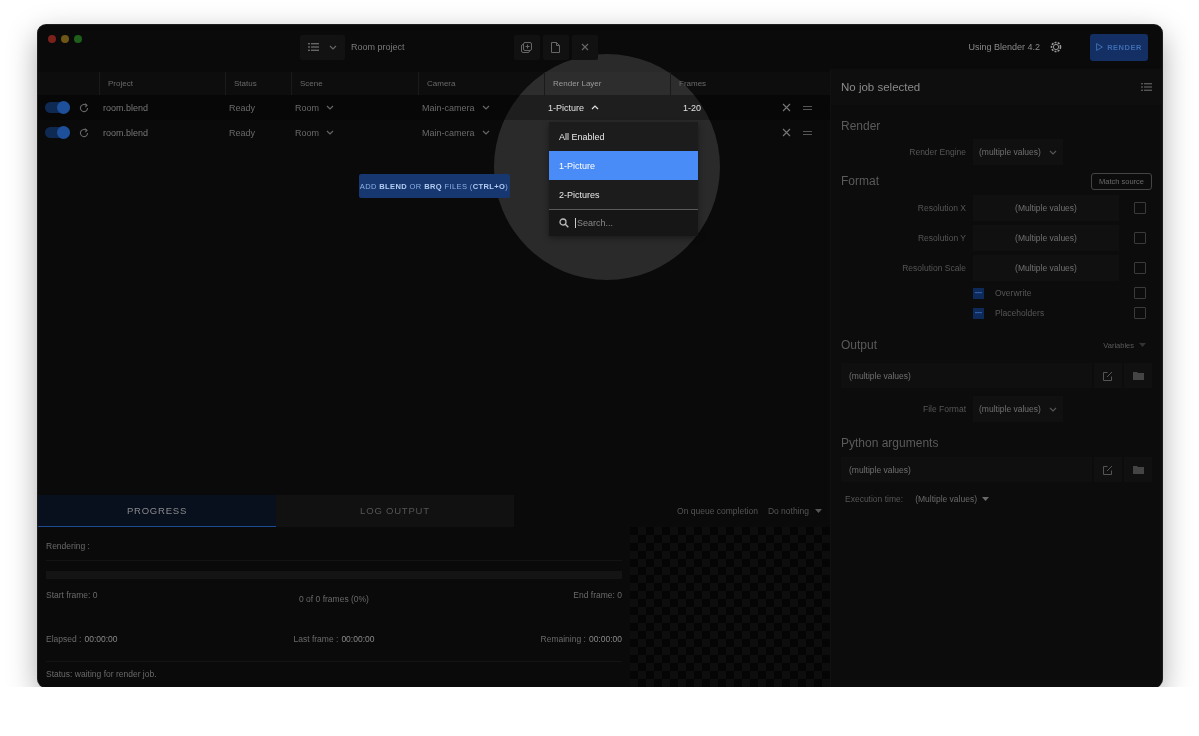 This screenshot has width=1199, height=736. I want to click on remaining-label: Remaining :, so click(563, 639).